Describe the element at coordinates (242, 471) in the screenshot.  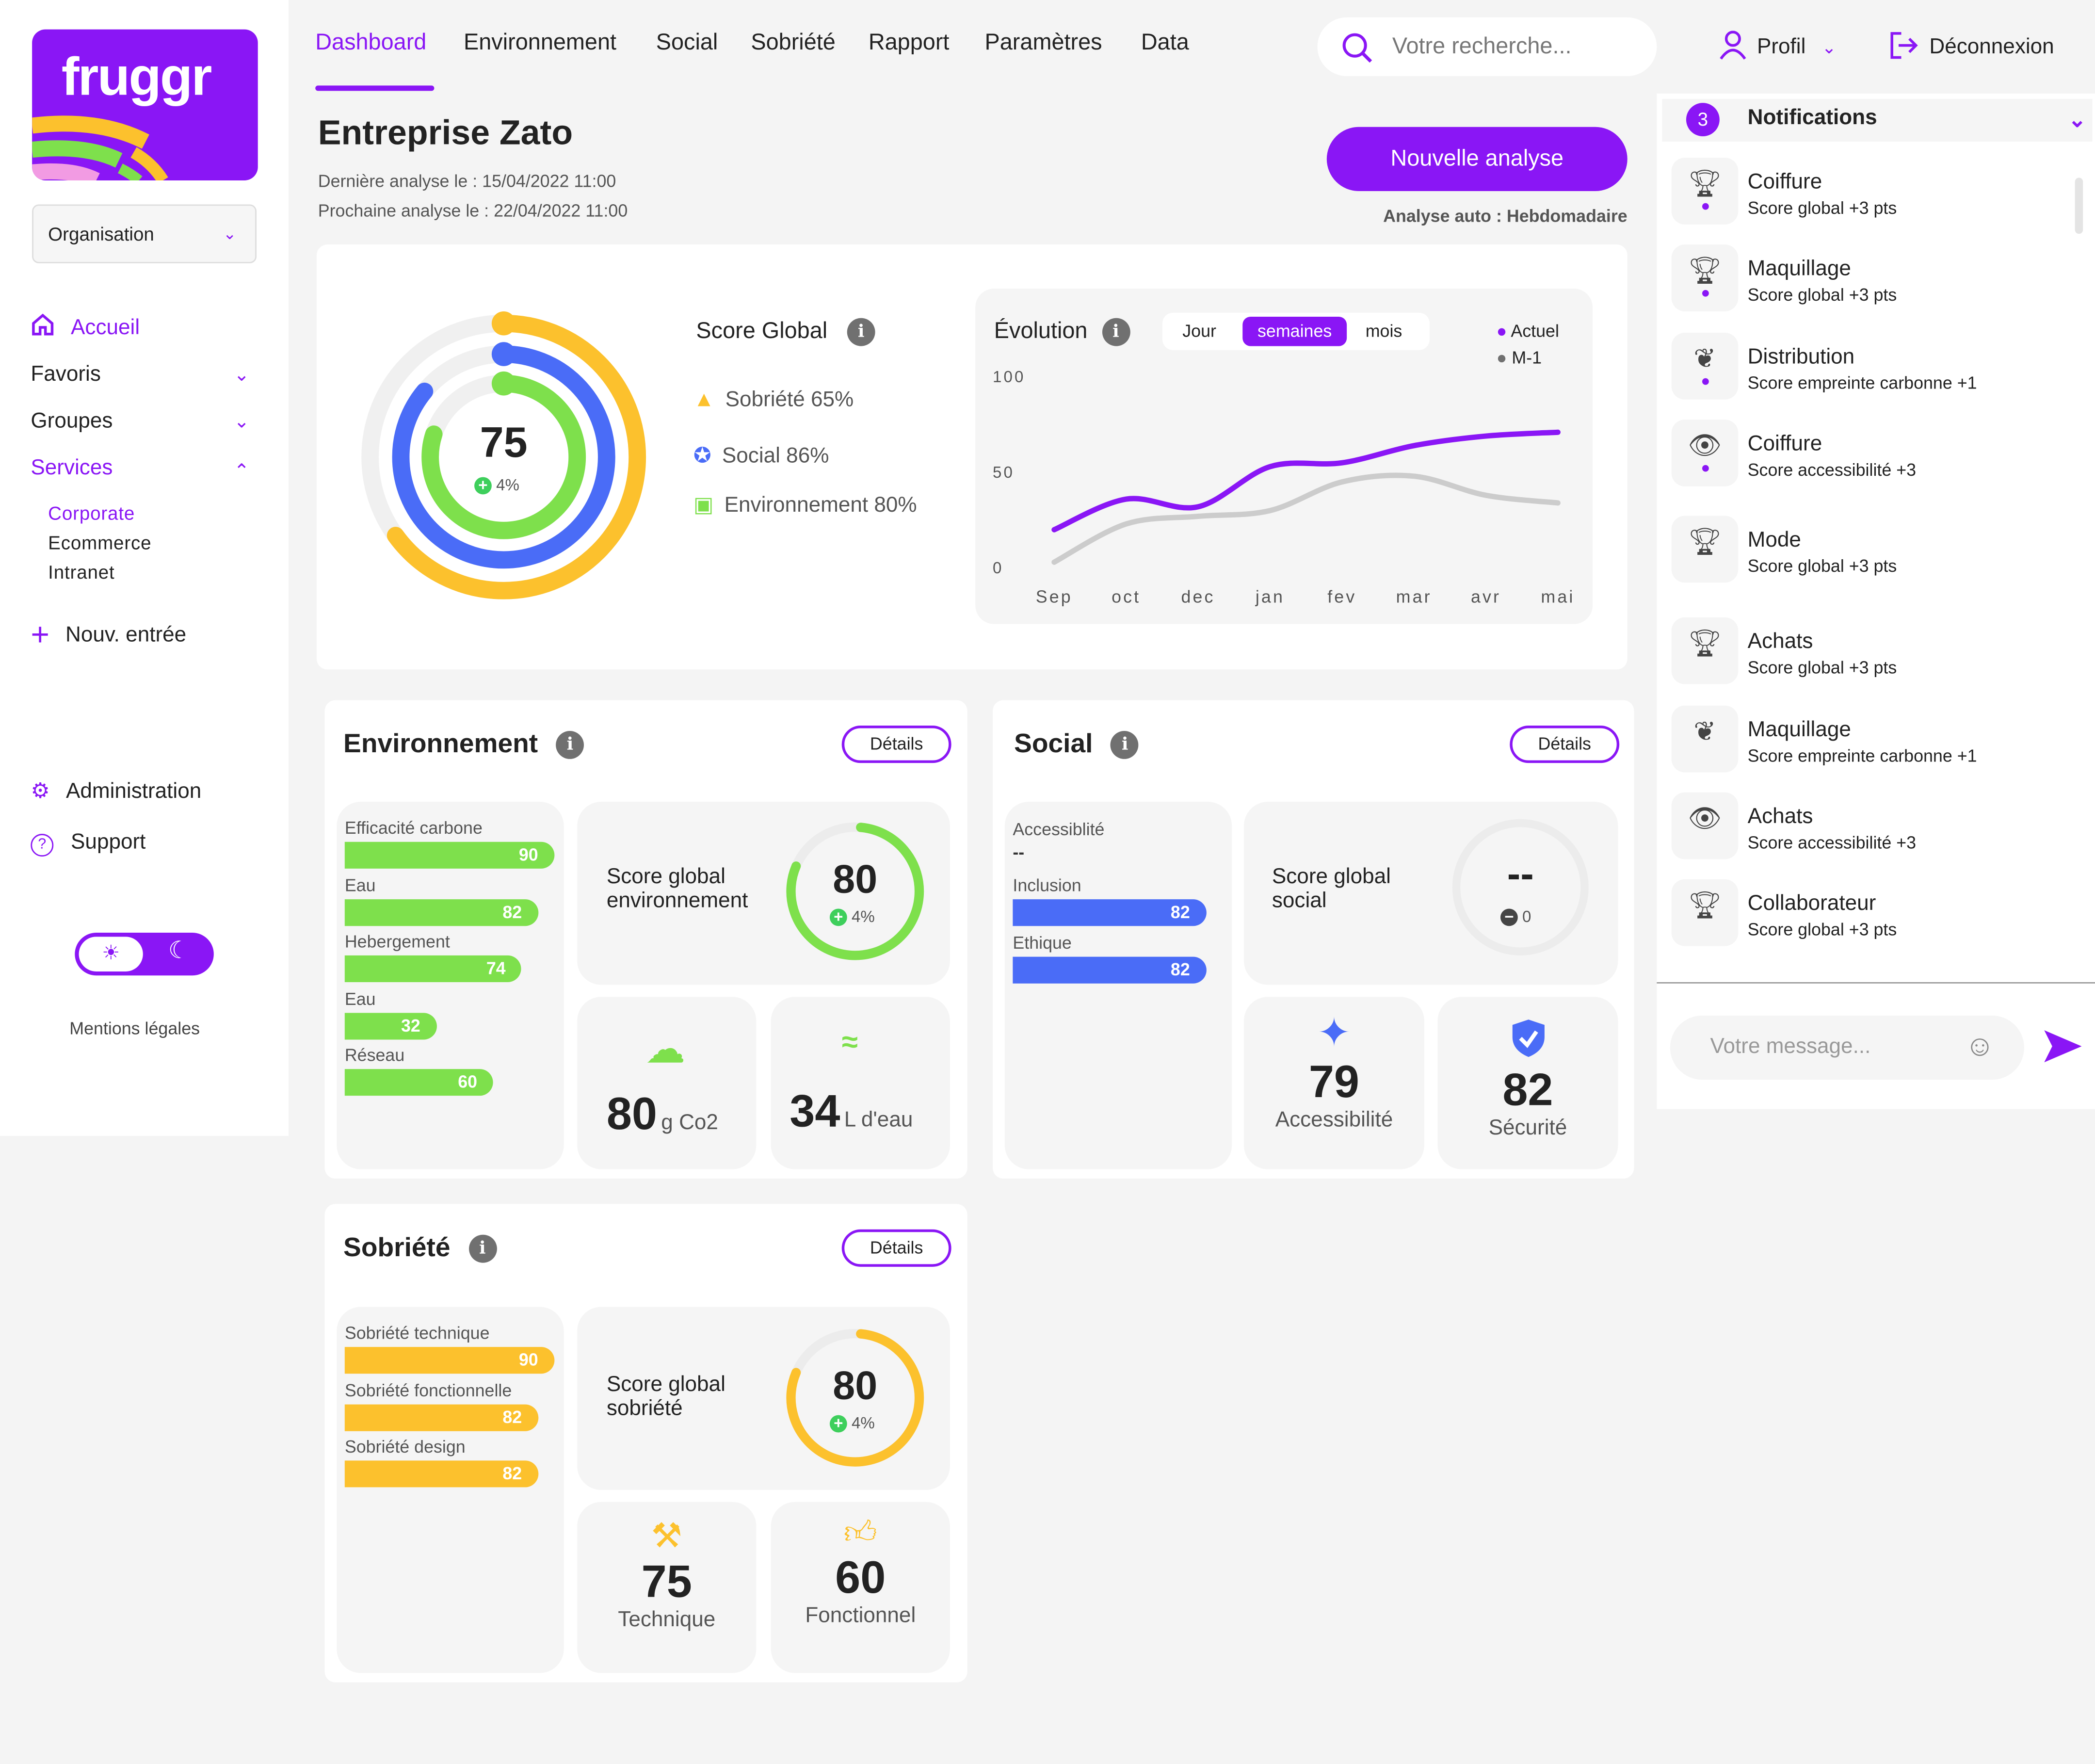
I see `chevron-up-icon: ⌃` at that location.